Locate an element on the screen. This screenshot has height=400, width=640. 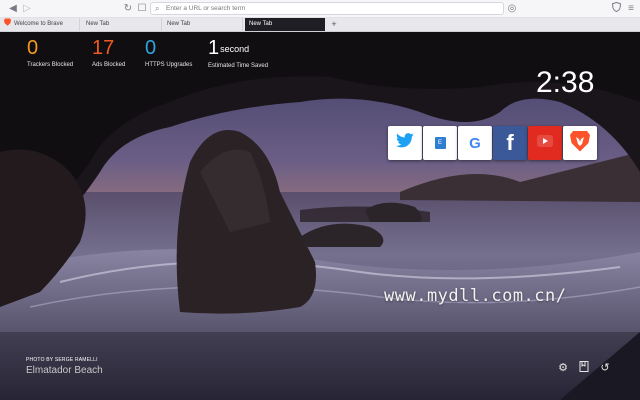
top-site-facebook: f is located at coordinates (510, 143).